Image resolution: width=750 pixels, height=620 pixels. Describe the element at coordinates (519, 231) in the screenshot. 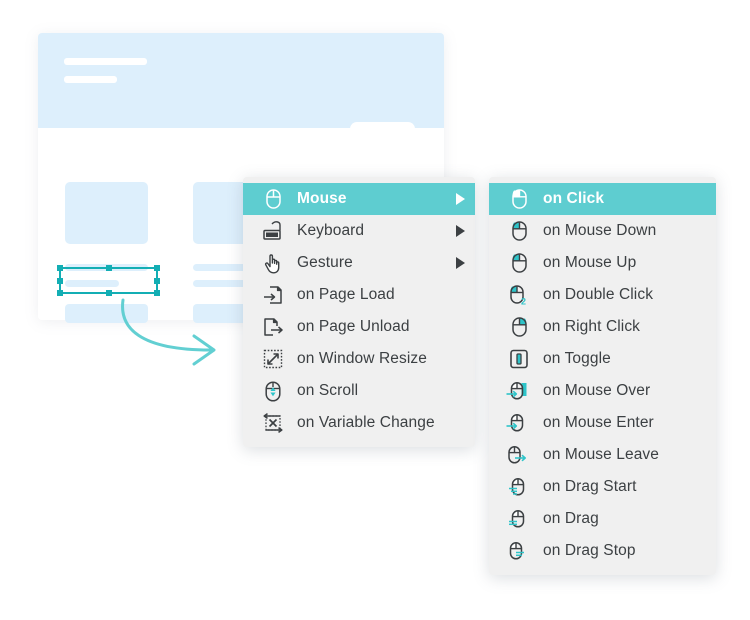

I see `mouse-down-icon` at that location.